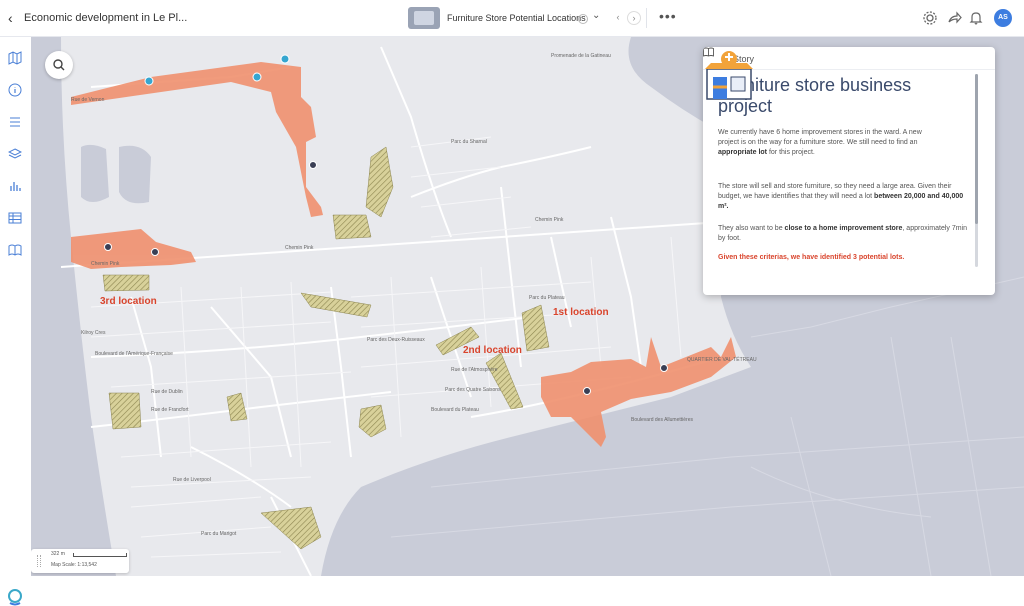 This screenshot has height=606, width=1024. I want to click on location-label-3rd: 3rd location, so click(128, 301).